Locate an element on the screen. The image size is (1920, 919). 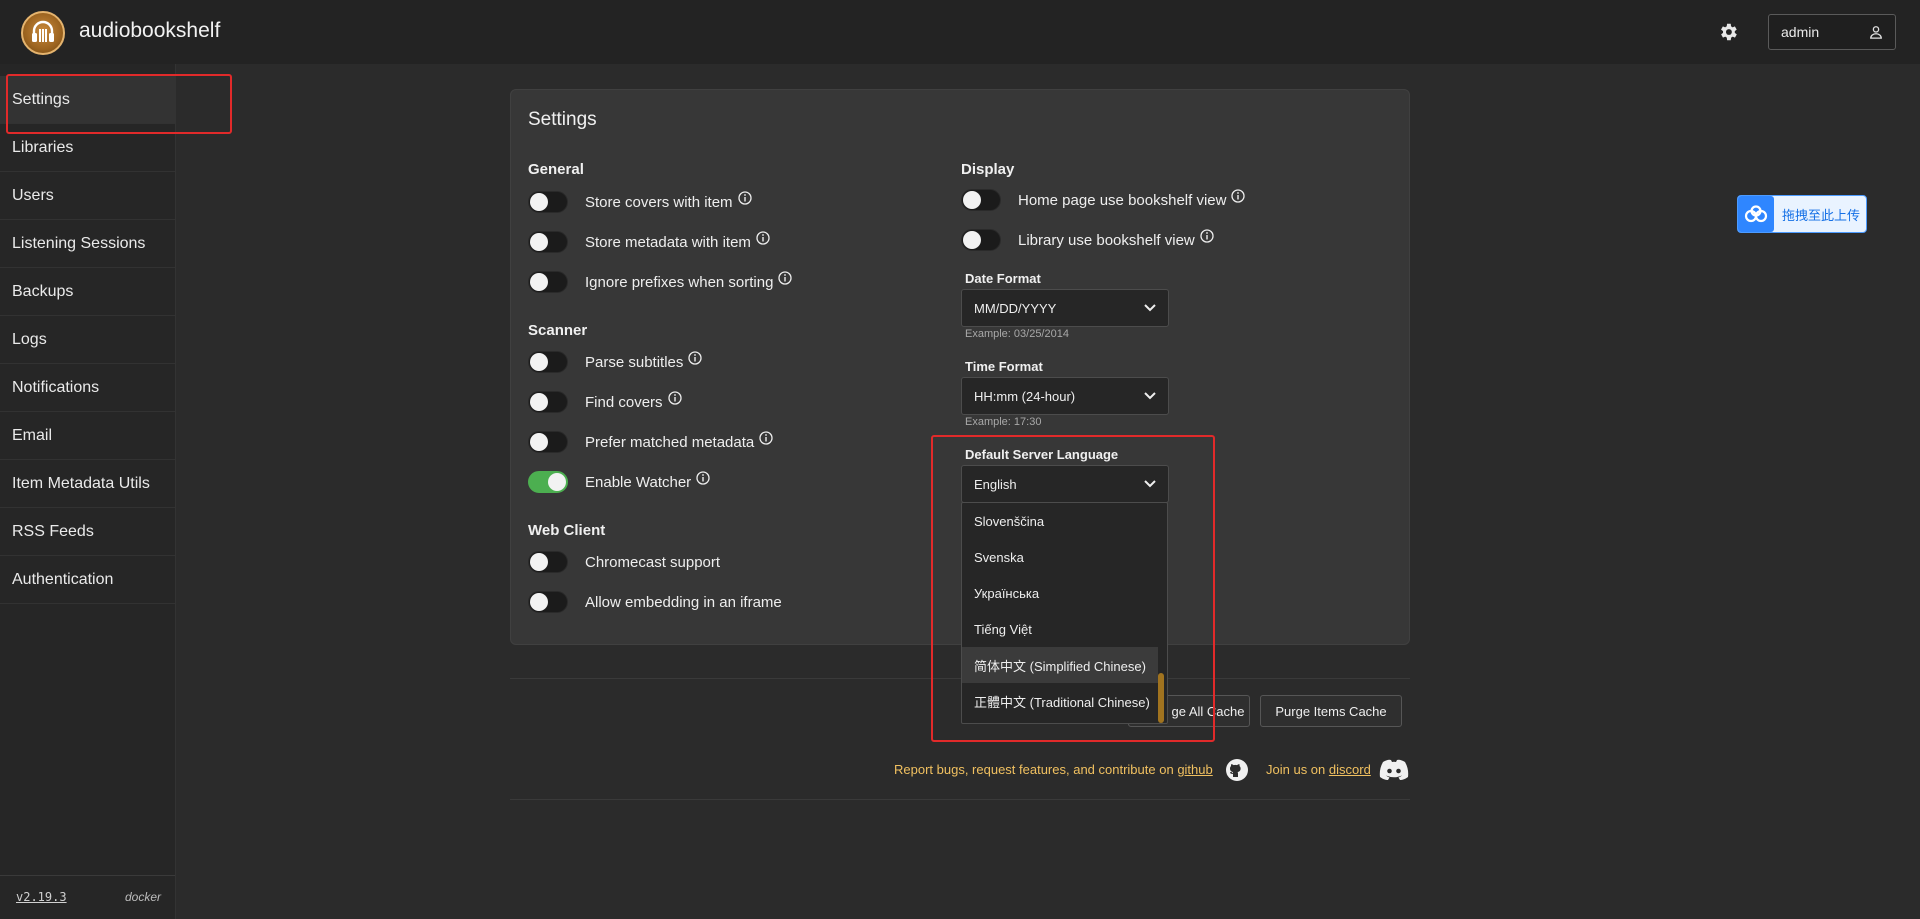
button-label: Purge Items Cache is located at coordinates (1331, 711).